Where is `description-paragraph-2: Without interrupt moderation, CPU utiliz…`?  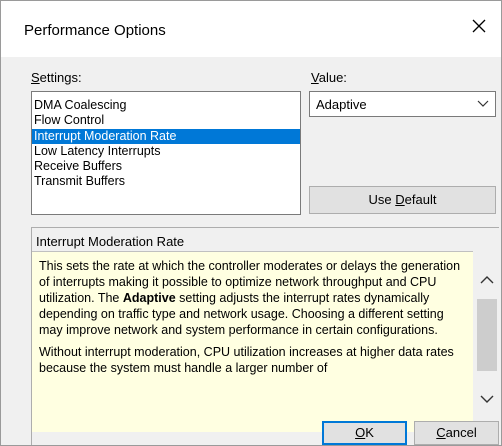
description-paragraph-2: Without interrupt moderation, CPU utiliz… is located at coordinates (246, 360).